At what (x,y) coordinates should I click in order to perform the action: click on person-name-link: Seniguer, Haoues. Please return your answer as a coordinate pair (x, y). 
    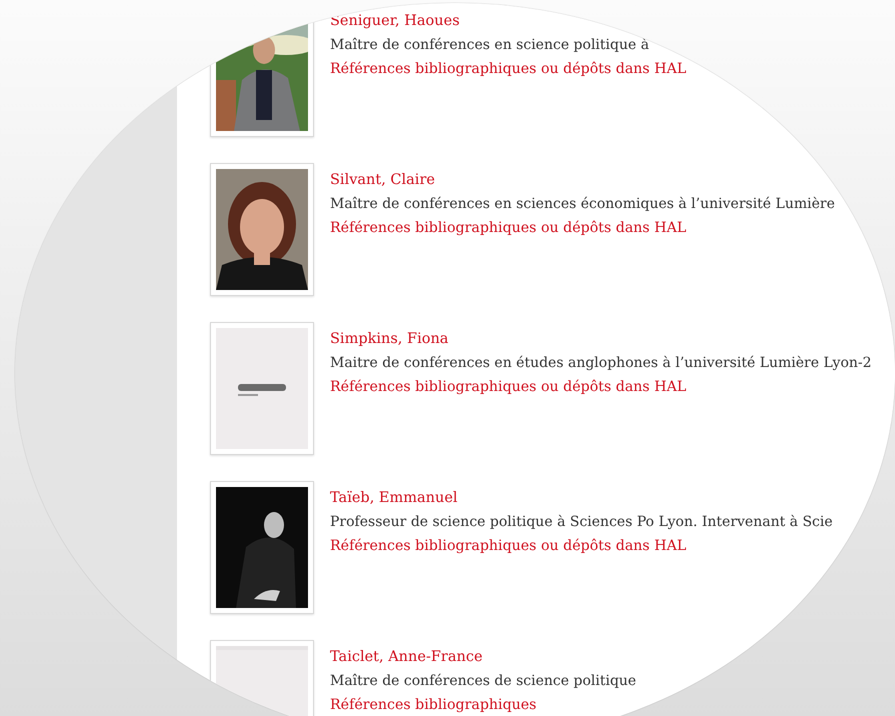
    Looking at the image, I should click on (395, 21).